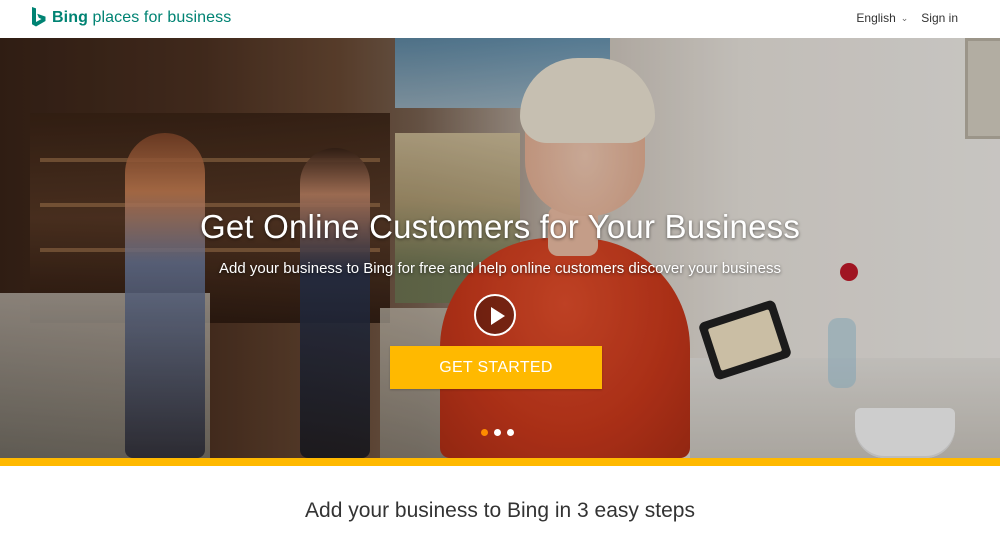  I want to click on carousel-indicators, so click(497, 432).